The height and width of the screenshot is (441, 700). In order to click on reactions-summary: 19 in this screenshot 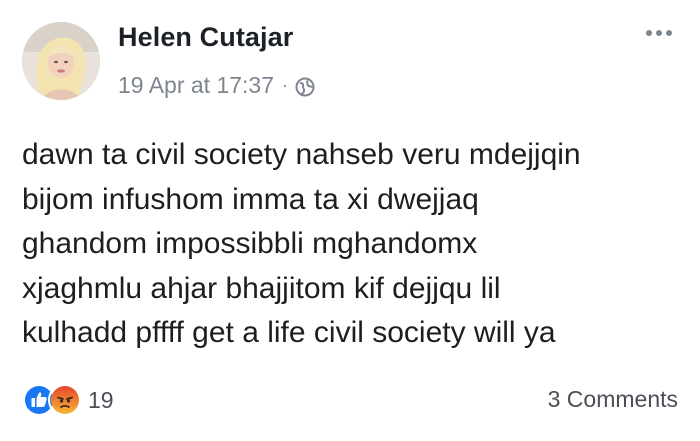, I will do `click(68, 400)`.